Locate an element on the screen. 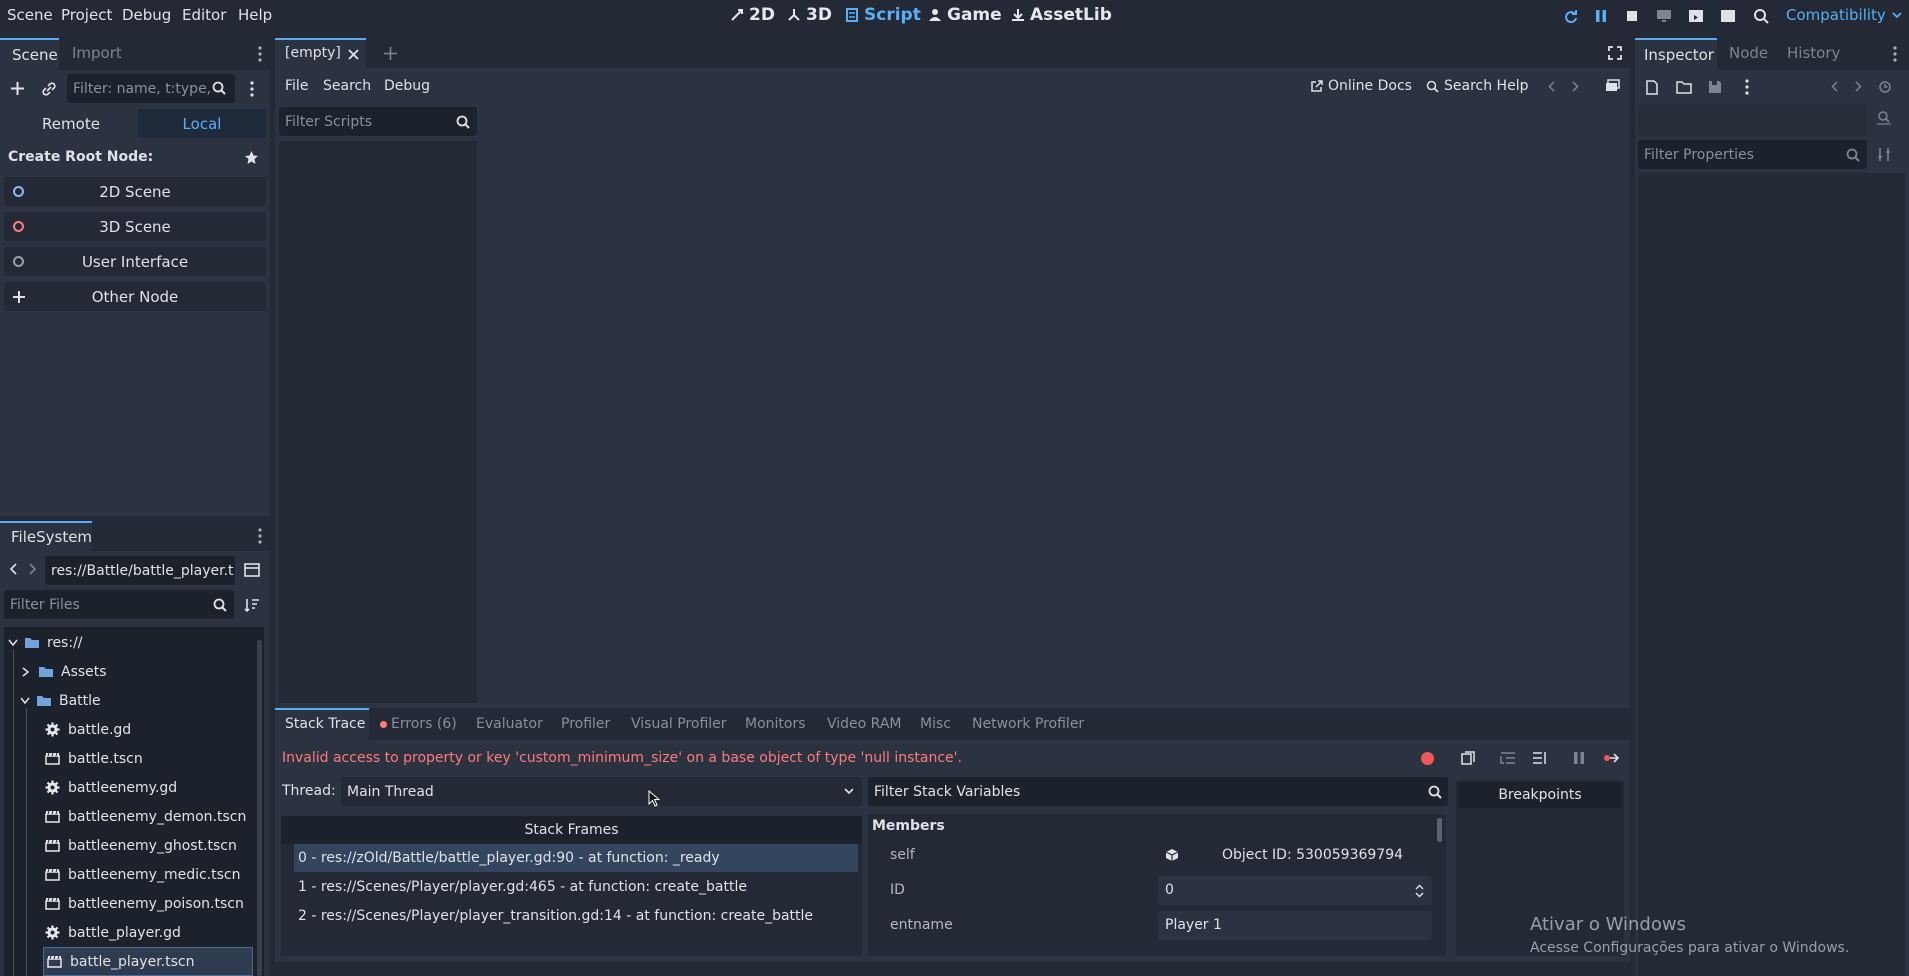  tab-filesystem: FileSystem is located at coordinates (46, 536).